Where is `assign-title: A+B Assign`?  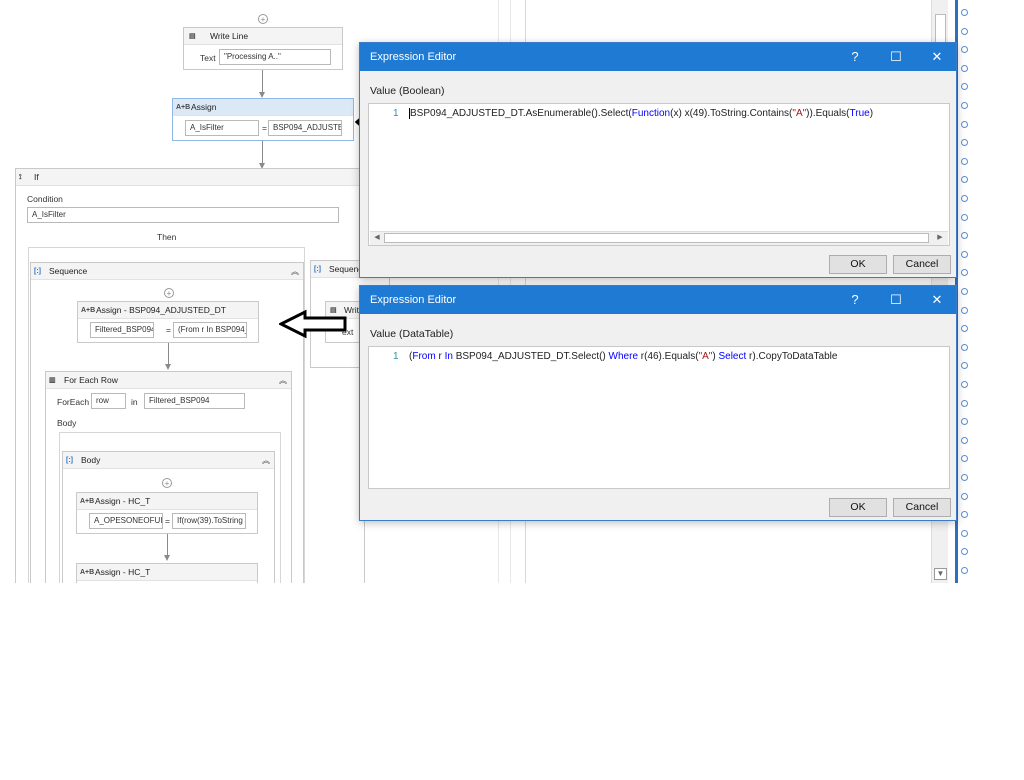 assign-title: A+B Assign is located at coordinates (263, 107).